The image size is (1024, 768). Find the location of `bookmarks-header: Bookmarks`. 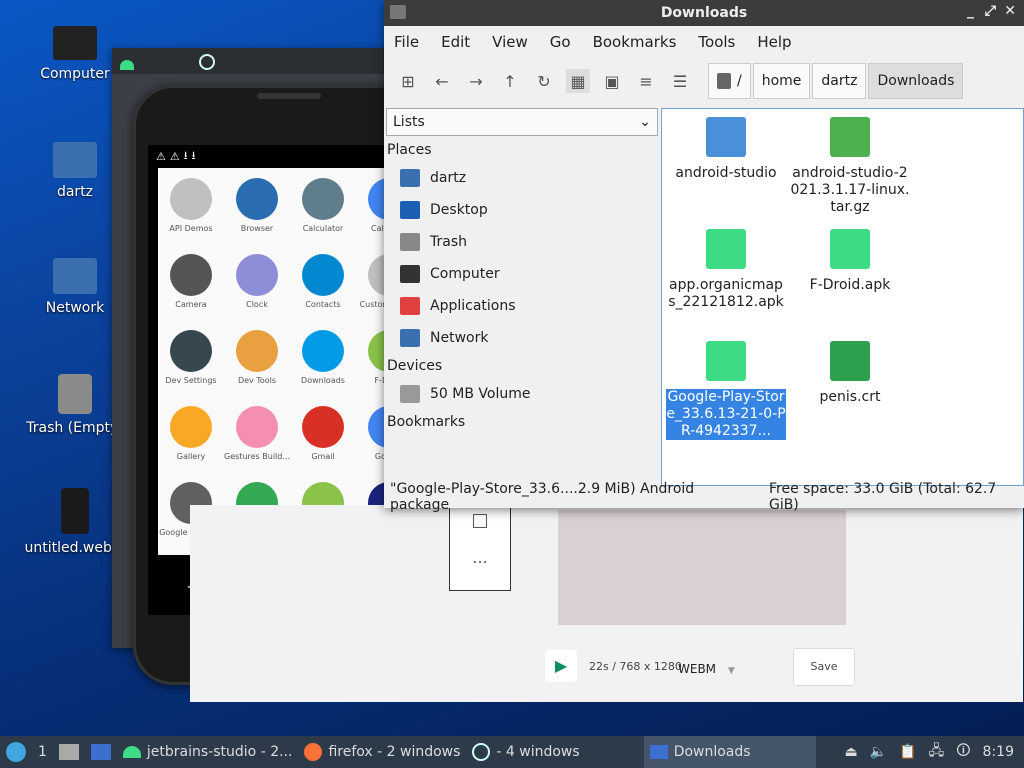

bookmarks-header: Bookmarks is located at coordinates (426, 422).